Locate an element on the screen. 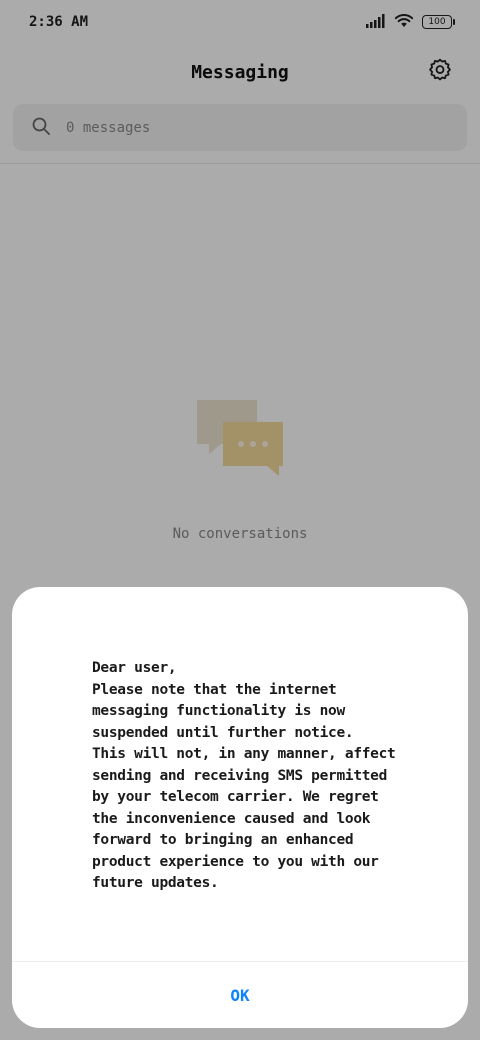 Image resolution: width=480 pixels, height=1040 pixels. ok-button: OK is located at coordinates (240, 995).